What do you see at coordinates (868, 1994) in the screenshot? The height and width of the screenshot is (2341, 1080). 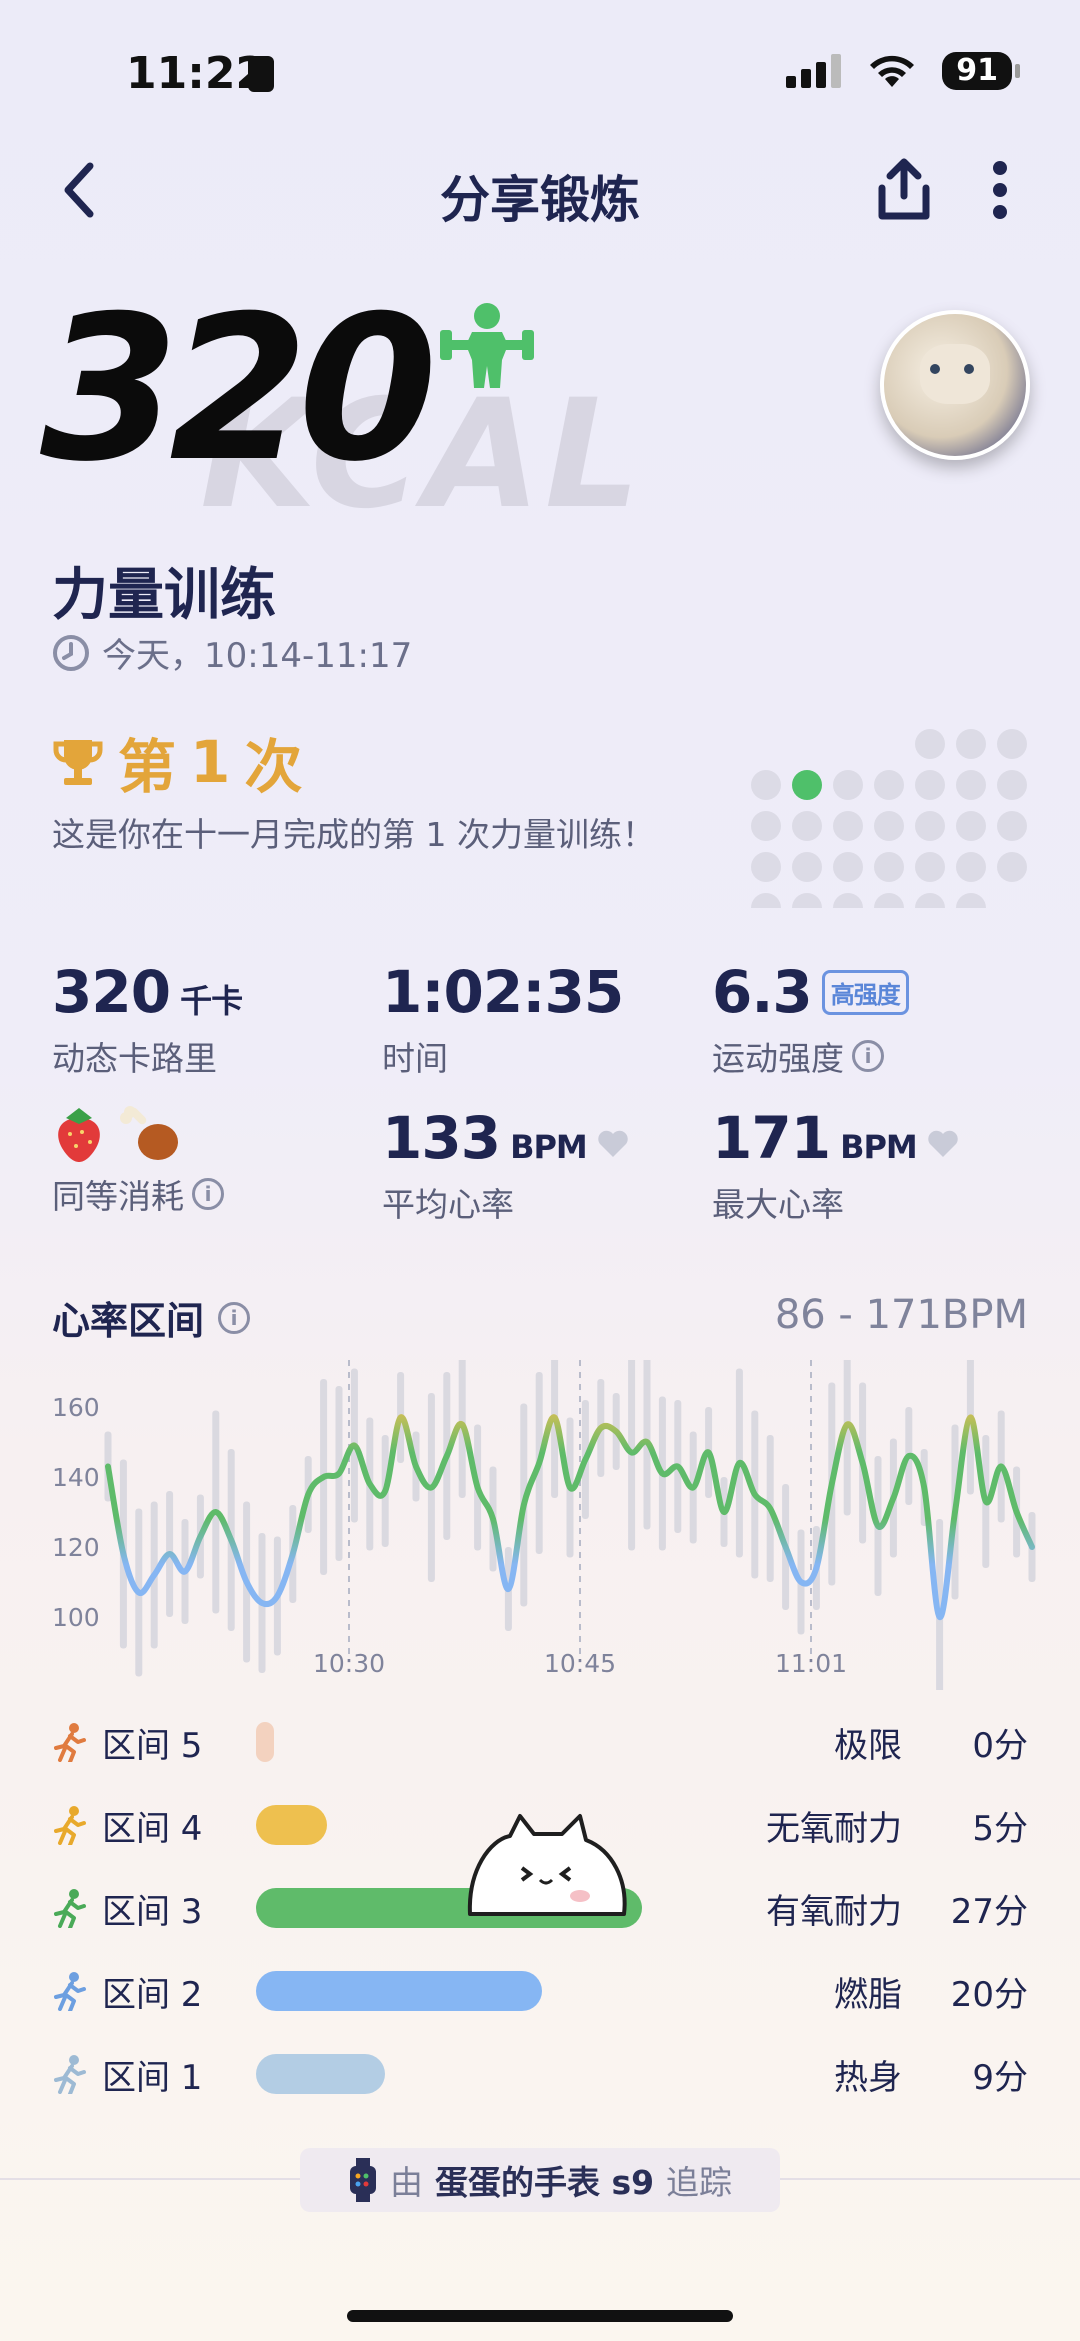 I see `zone-name: 燃脂` at bounding box center [868, 1994].